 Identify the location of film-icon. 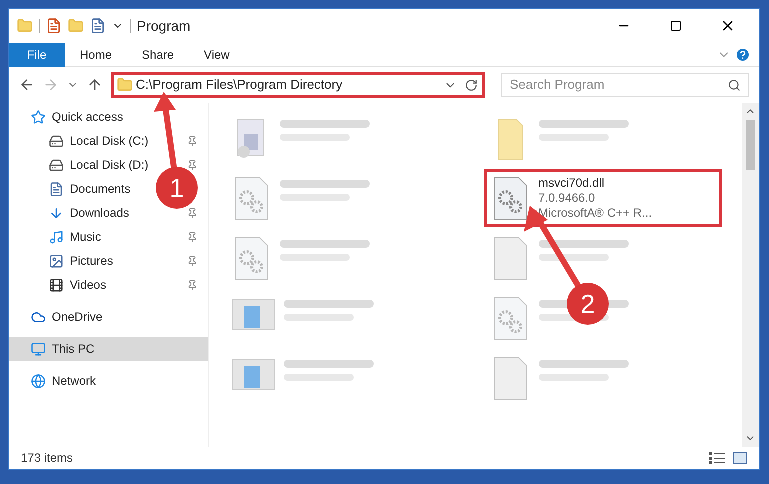
(56, 285).